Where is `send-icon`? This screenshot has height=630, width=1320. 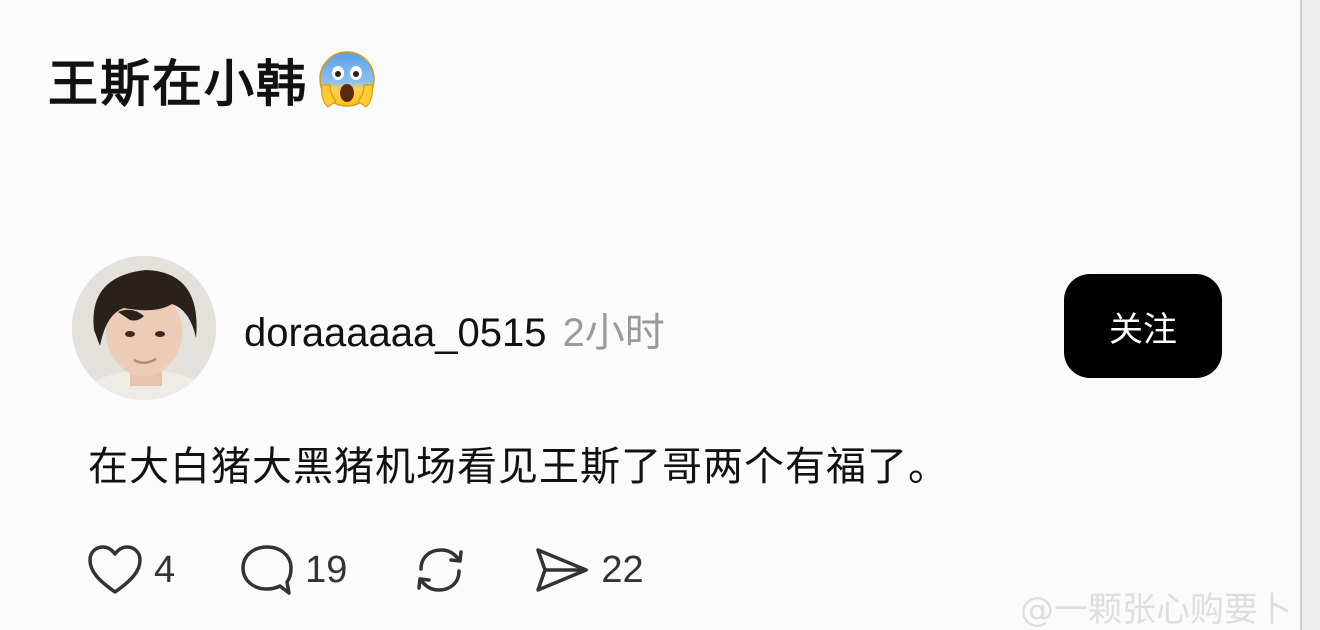
send-icon is located at coordinates (562, 570).